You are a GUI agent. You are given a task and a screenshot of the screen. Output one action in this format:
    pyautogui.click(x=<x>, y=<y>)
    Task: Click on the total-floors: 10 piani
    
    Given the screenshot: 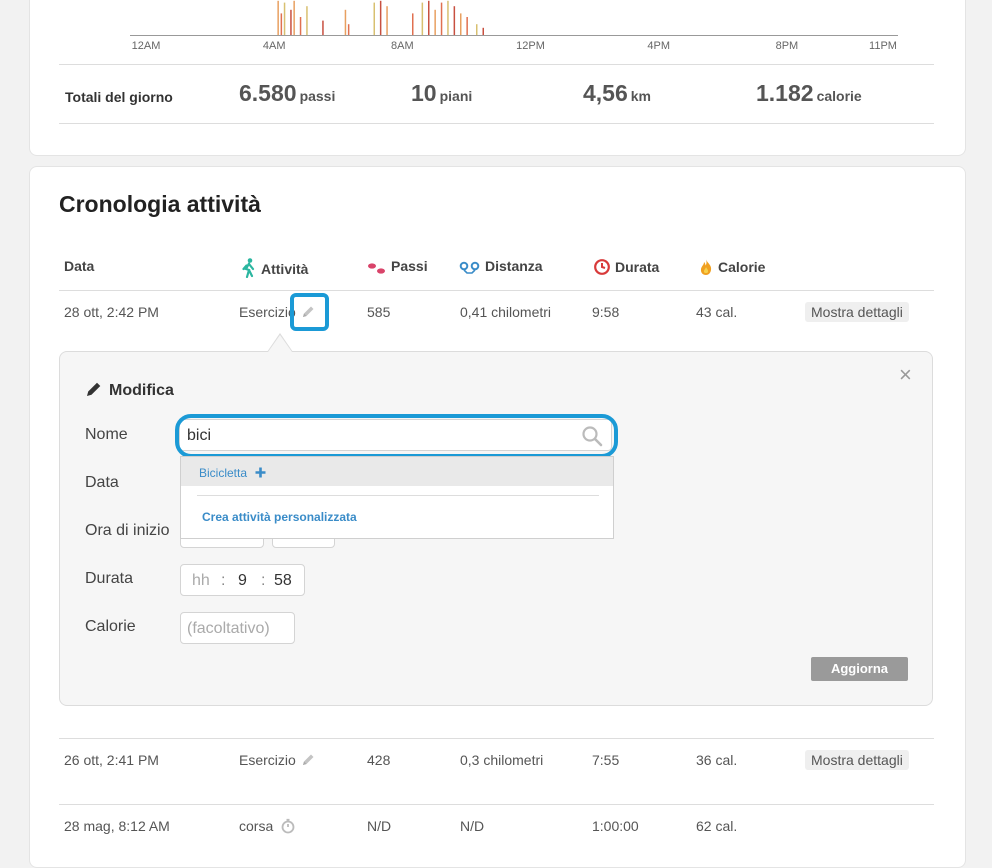 What is the action you would take?
    pyautogui.click(x=441, y=93)
    